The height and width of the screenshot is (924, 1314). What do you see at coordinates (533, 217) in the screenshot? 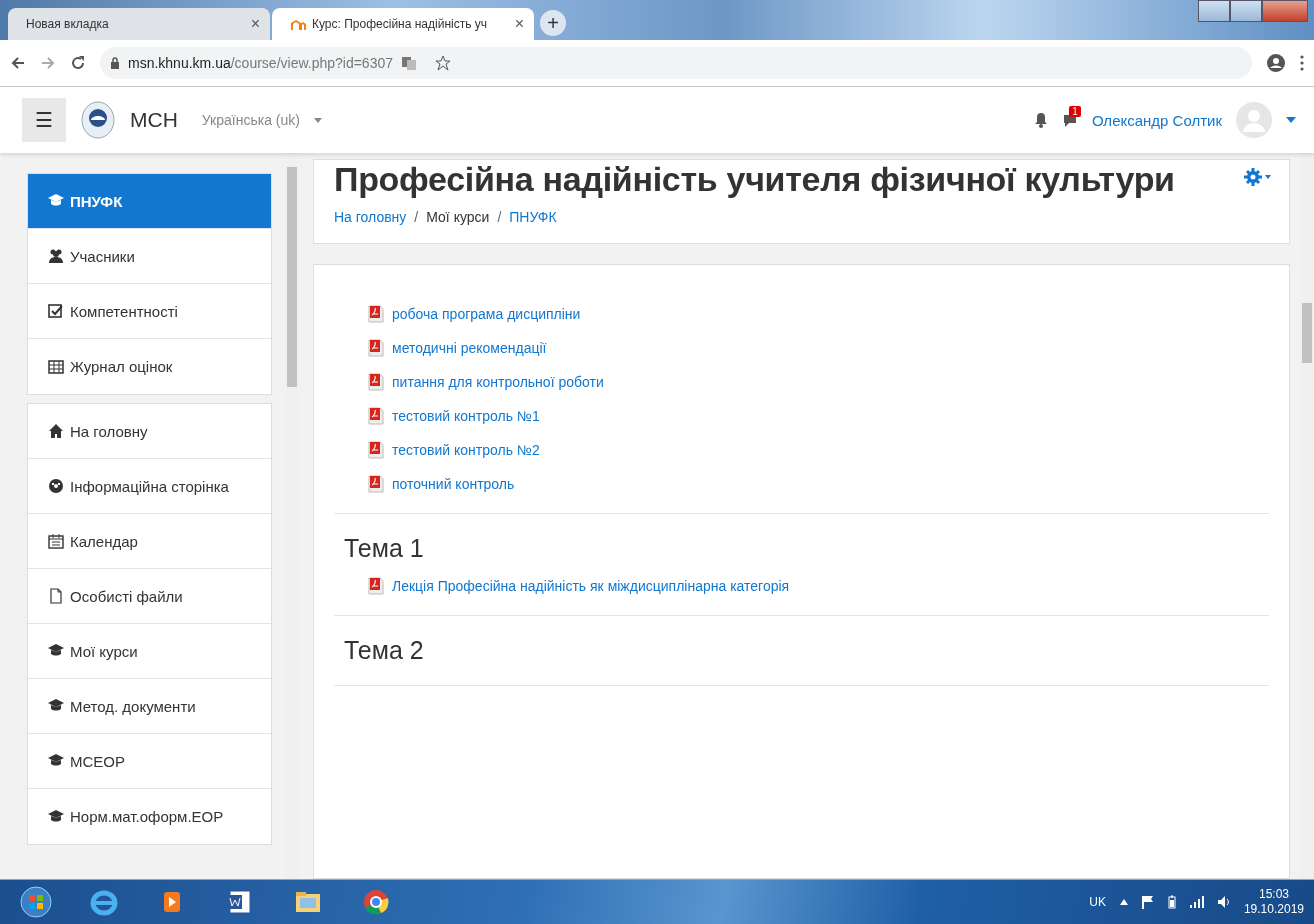
I see `breadcrumb-link: ПНУФК` at bounding box center [533, 217].